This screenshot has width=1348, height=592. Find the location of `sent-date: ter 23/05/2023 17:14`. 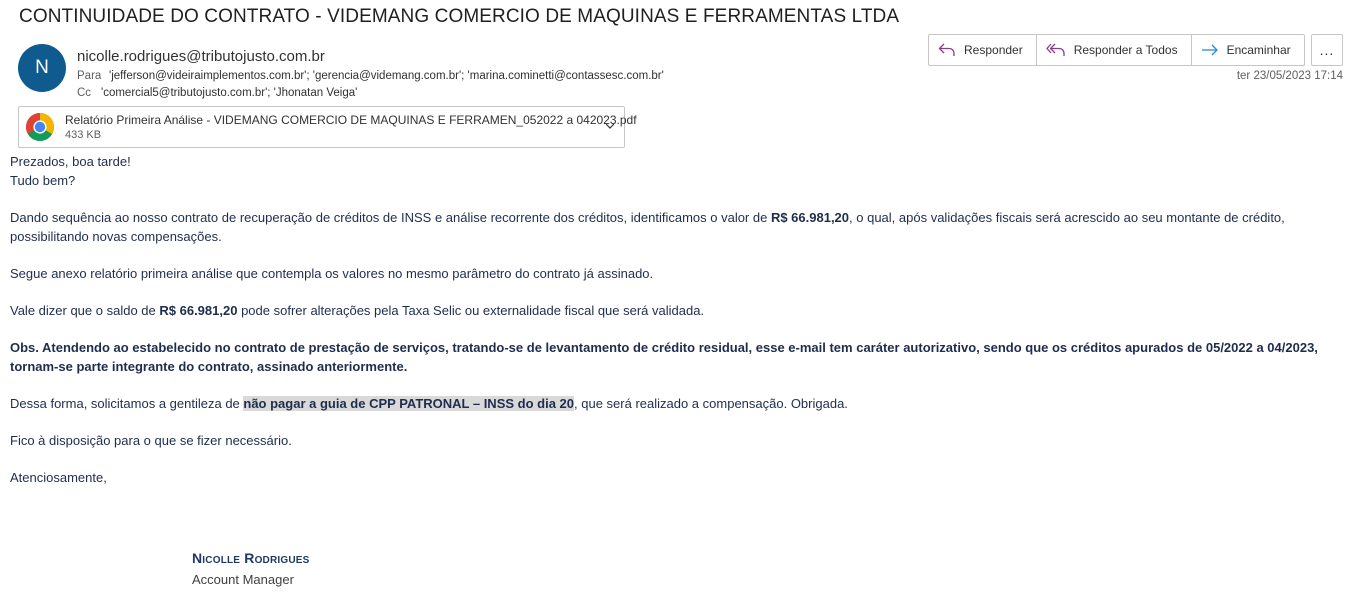

sent-date: ter 23/05/2023 17:14 is located at coordinates (1289, 76).